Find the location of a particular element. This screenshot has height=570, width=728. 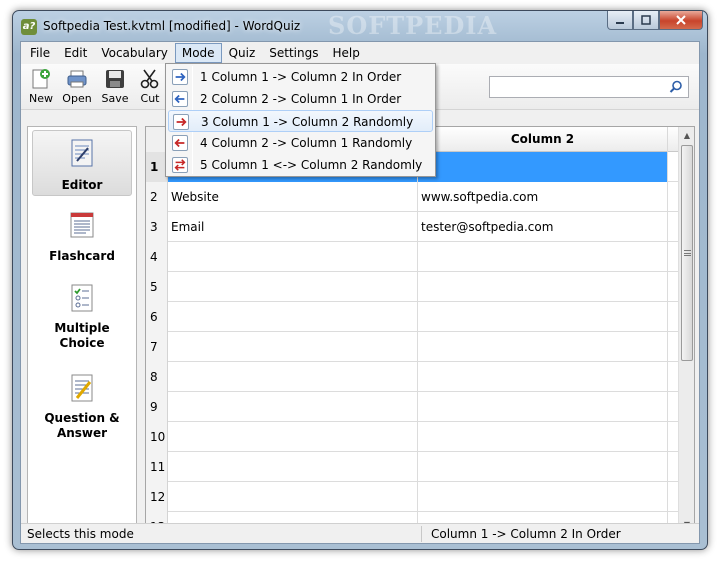

menu-item-col2-to-col1-randomly: 4 Column 2 -> Column 1 Randomly is located at coordinates (300, 143).